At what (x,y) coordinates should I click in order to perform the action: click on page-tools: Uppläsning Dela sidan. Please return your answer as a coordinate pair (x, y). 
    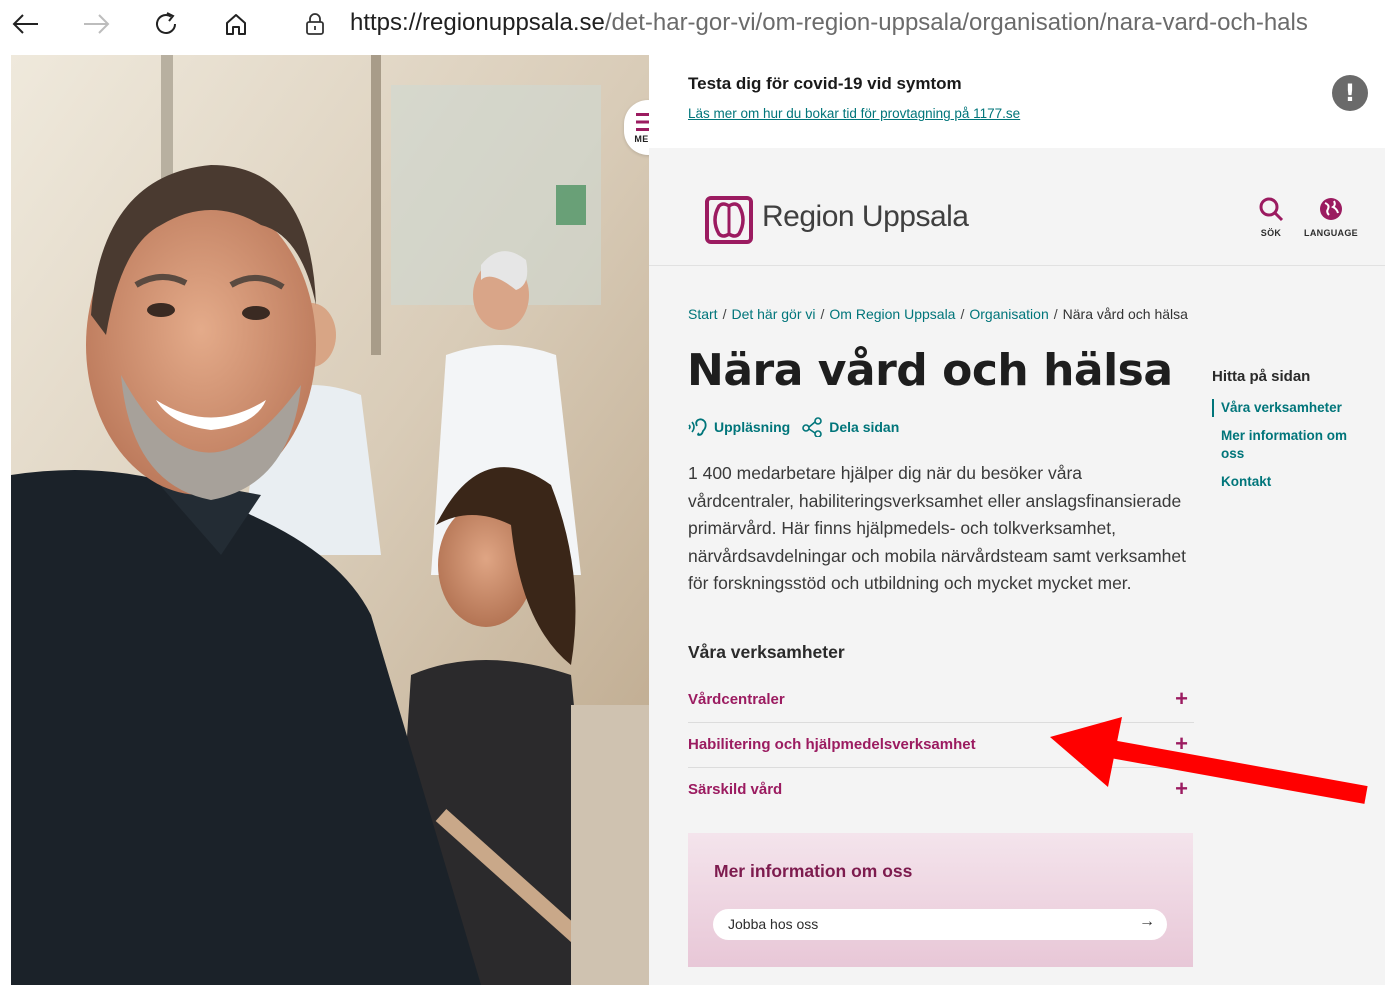
    Looking at the image, I should click on (793, 427).